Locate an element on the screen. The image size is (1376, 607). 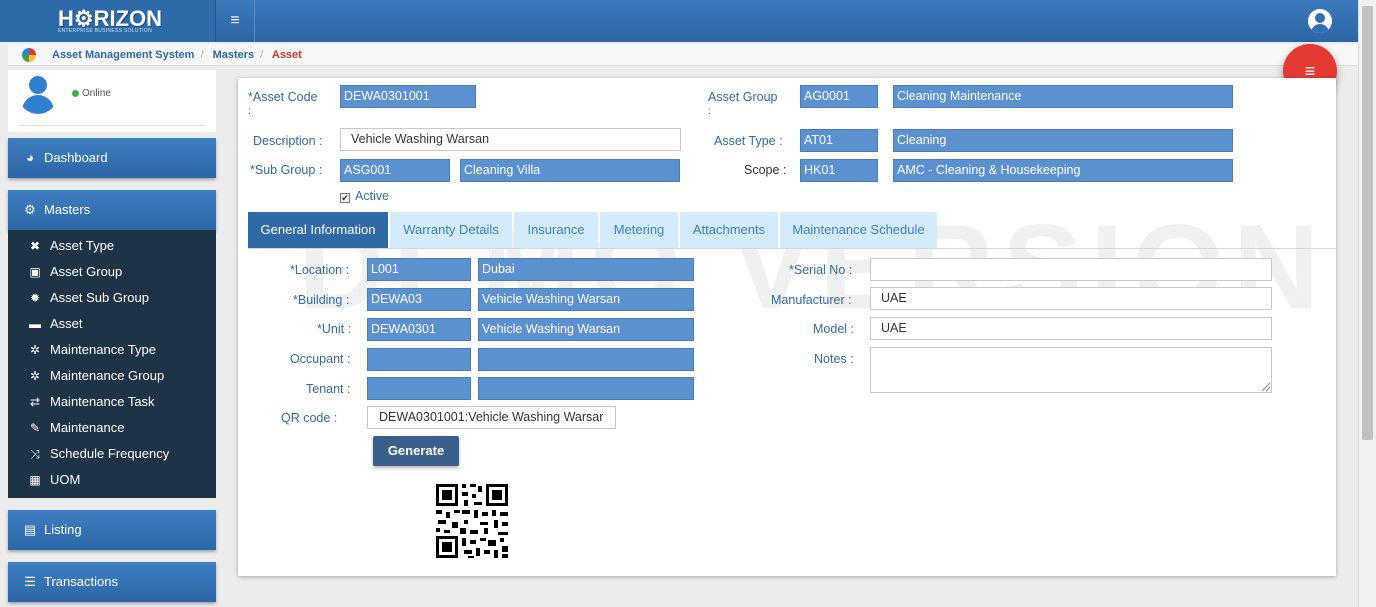
gears-icon: ⚙ is located at coordinates (30, 209).